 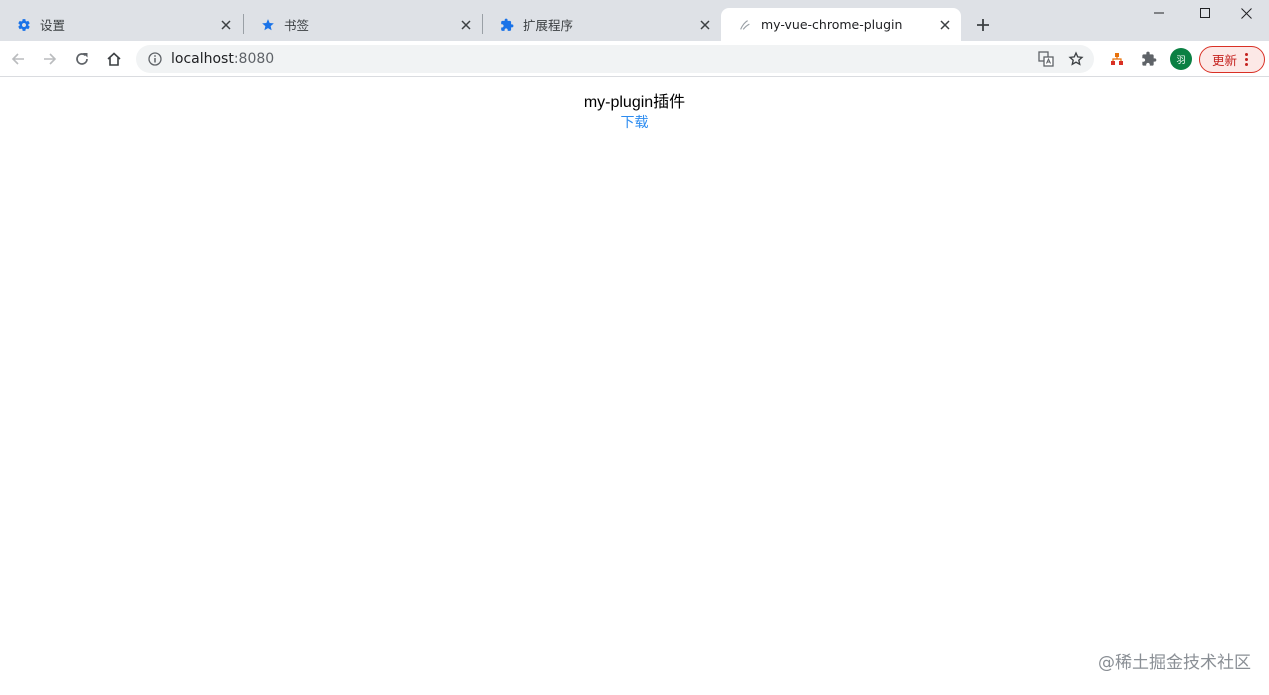 I want to click on bookmark-star-icon, so click(x=1076, y=59).